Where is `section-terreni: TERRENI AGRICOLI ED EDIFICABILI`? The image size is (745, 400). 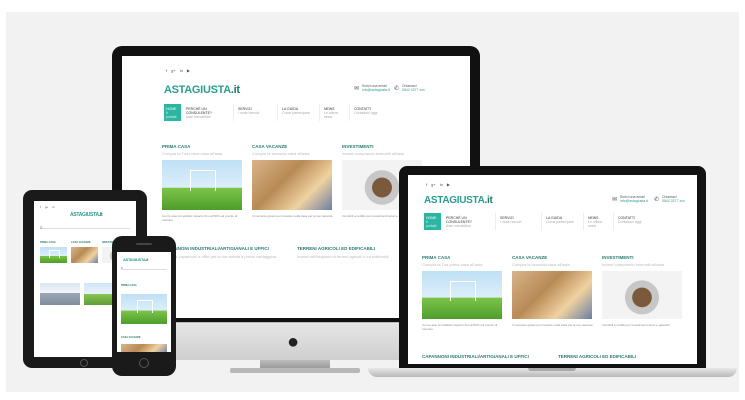 section-terreni: TERRENI AGRICOLI ED EDIFICABILI is located at coordinates (618, 356).